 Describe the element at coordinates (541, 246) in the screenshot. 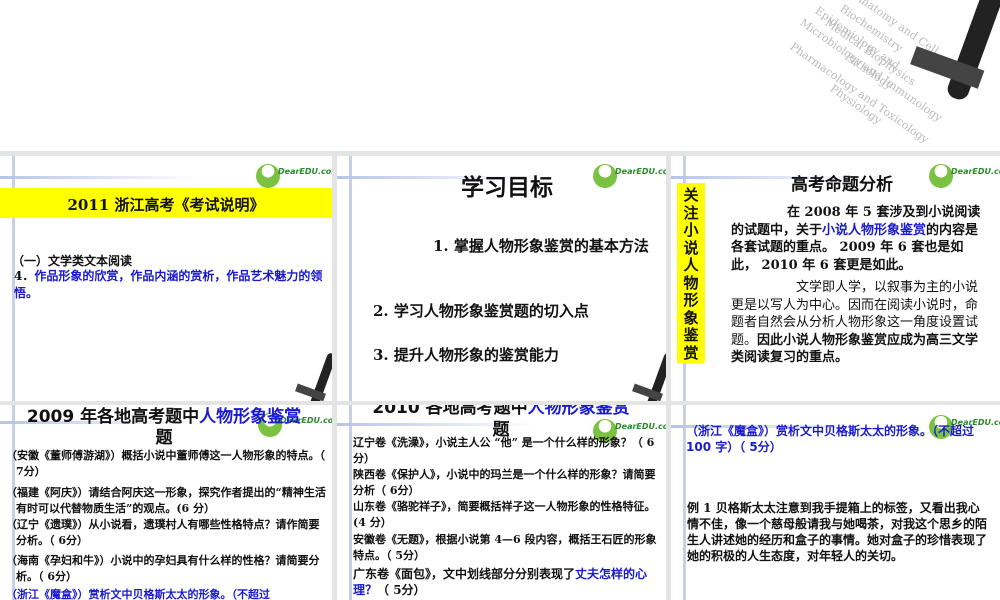

I see `goal-item: 1. 掌握人物形象鉴赏的基本方法` at that location.